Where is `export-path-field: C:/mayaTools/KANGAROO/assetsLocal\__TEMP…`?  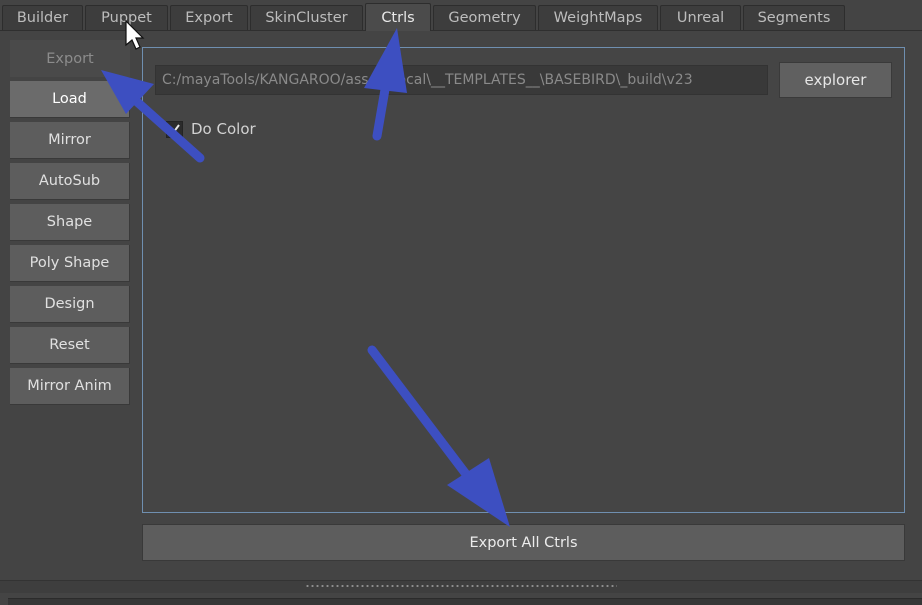
export-path-field: C:/mayaTools/KANGAROO/assetsLocal\__TEMP… is located at coordinates (461, 80).